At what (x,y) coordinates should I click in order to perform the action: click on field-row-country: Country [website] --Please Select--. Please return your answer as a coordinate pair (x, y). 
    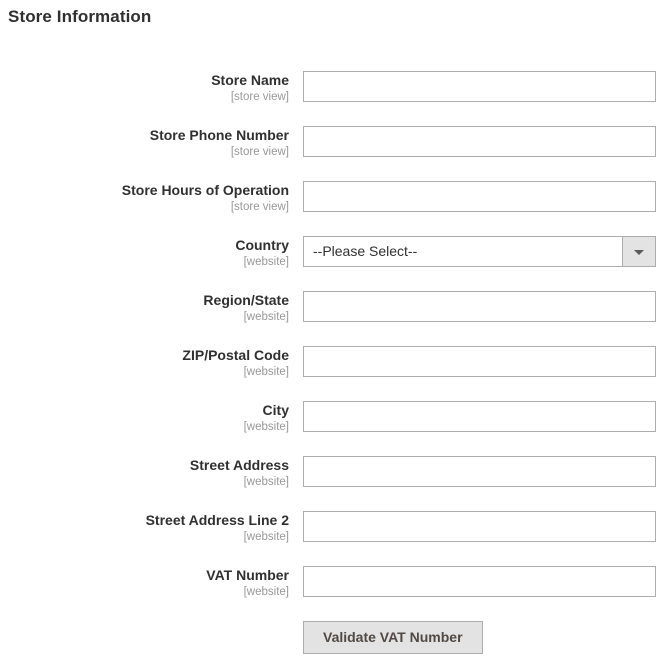
    Looking at the image, I should click on (334, 255).